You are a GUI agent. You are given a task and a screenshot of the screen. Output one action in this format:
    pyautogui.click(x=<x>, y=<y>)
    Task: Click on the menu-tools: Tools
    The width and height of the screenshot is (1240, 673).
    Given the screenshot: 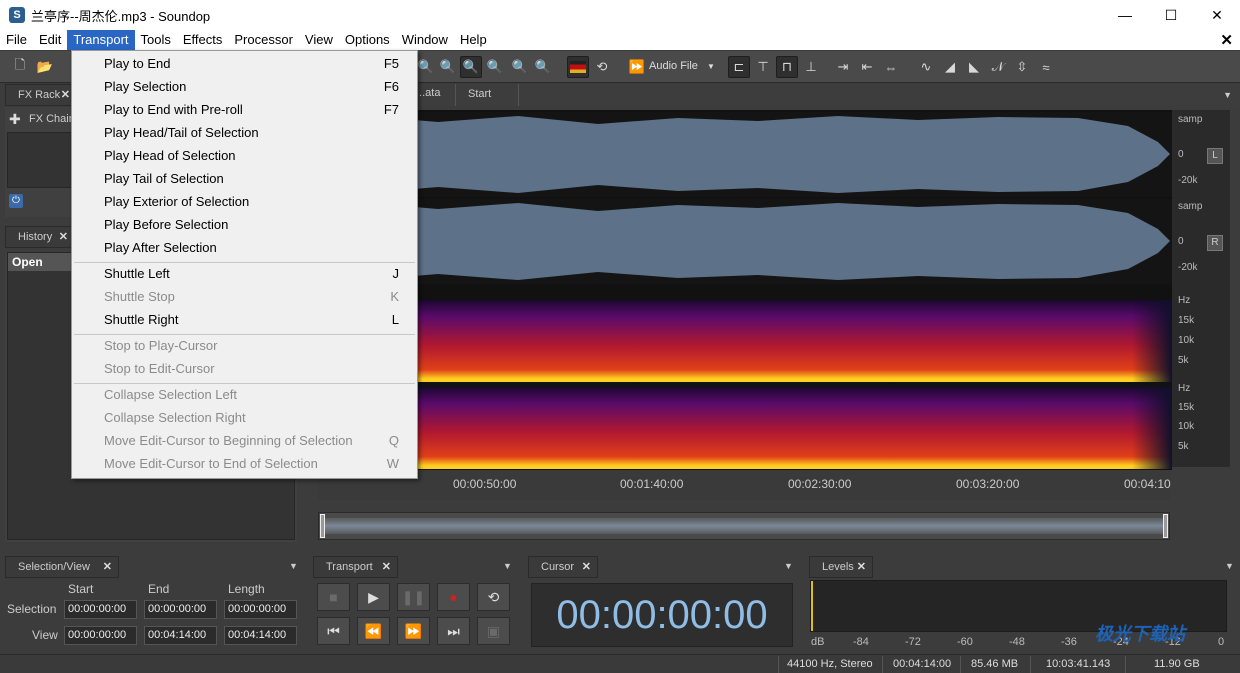 What is the action you would take?
    pyautogui.click(x=156, y=40)
    